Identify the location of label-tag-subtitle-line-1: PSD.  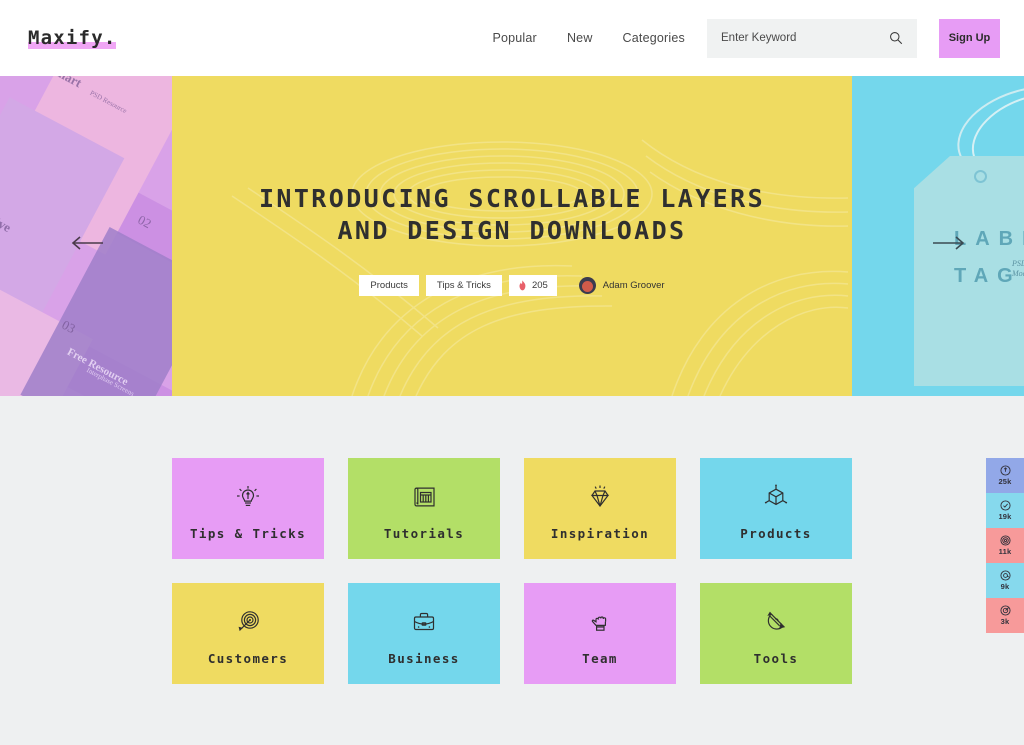
(1018, 263).